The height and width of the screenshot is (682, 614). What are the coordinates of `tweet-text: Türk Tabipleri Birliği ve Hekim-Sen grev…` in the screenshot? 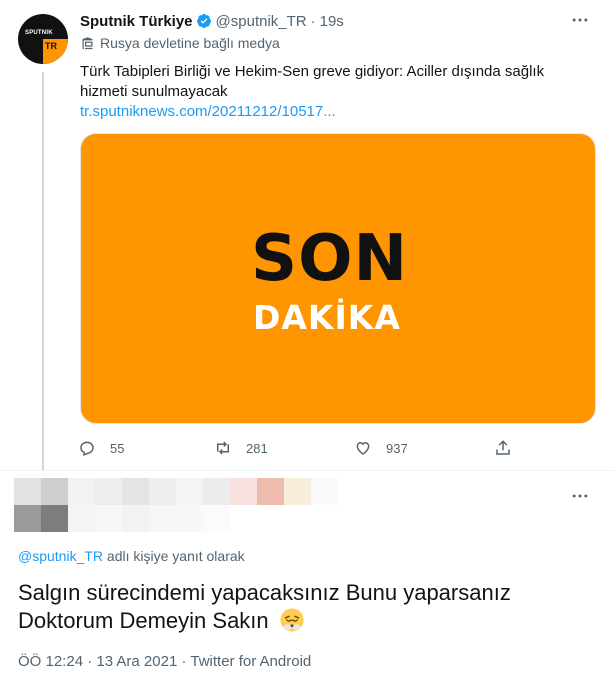 It's located at (312, 81).